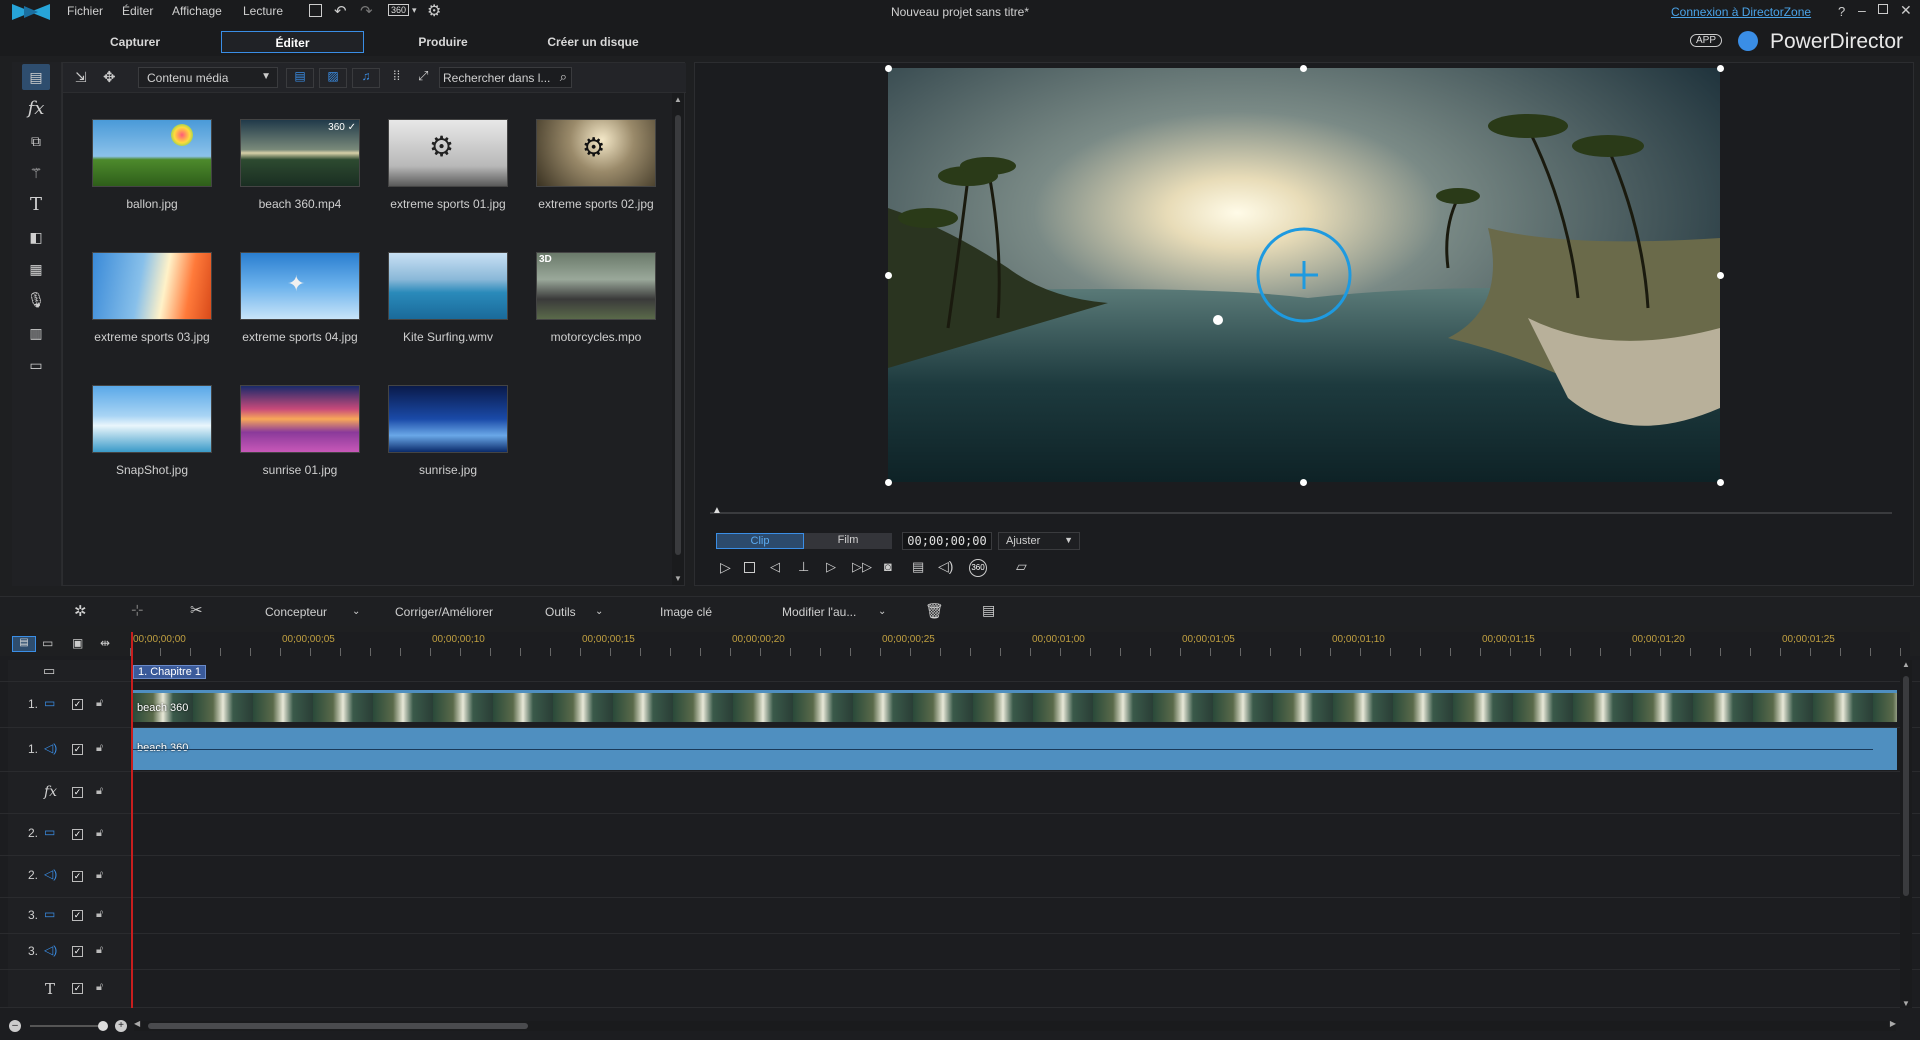 The height and width of the screenshot is (1040, 1920). What do you see at coordinates (678, 339) in the screenshot?
I see `library-scrollbar: ▲ ▼` at bounding box center [678, 339].